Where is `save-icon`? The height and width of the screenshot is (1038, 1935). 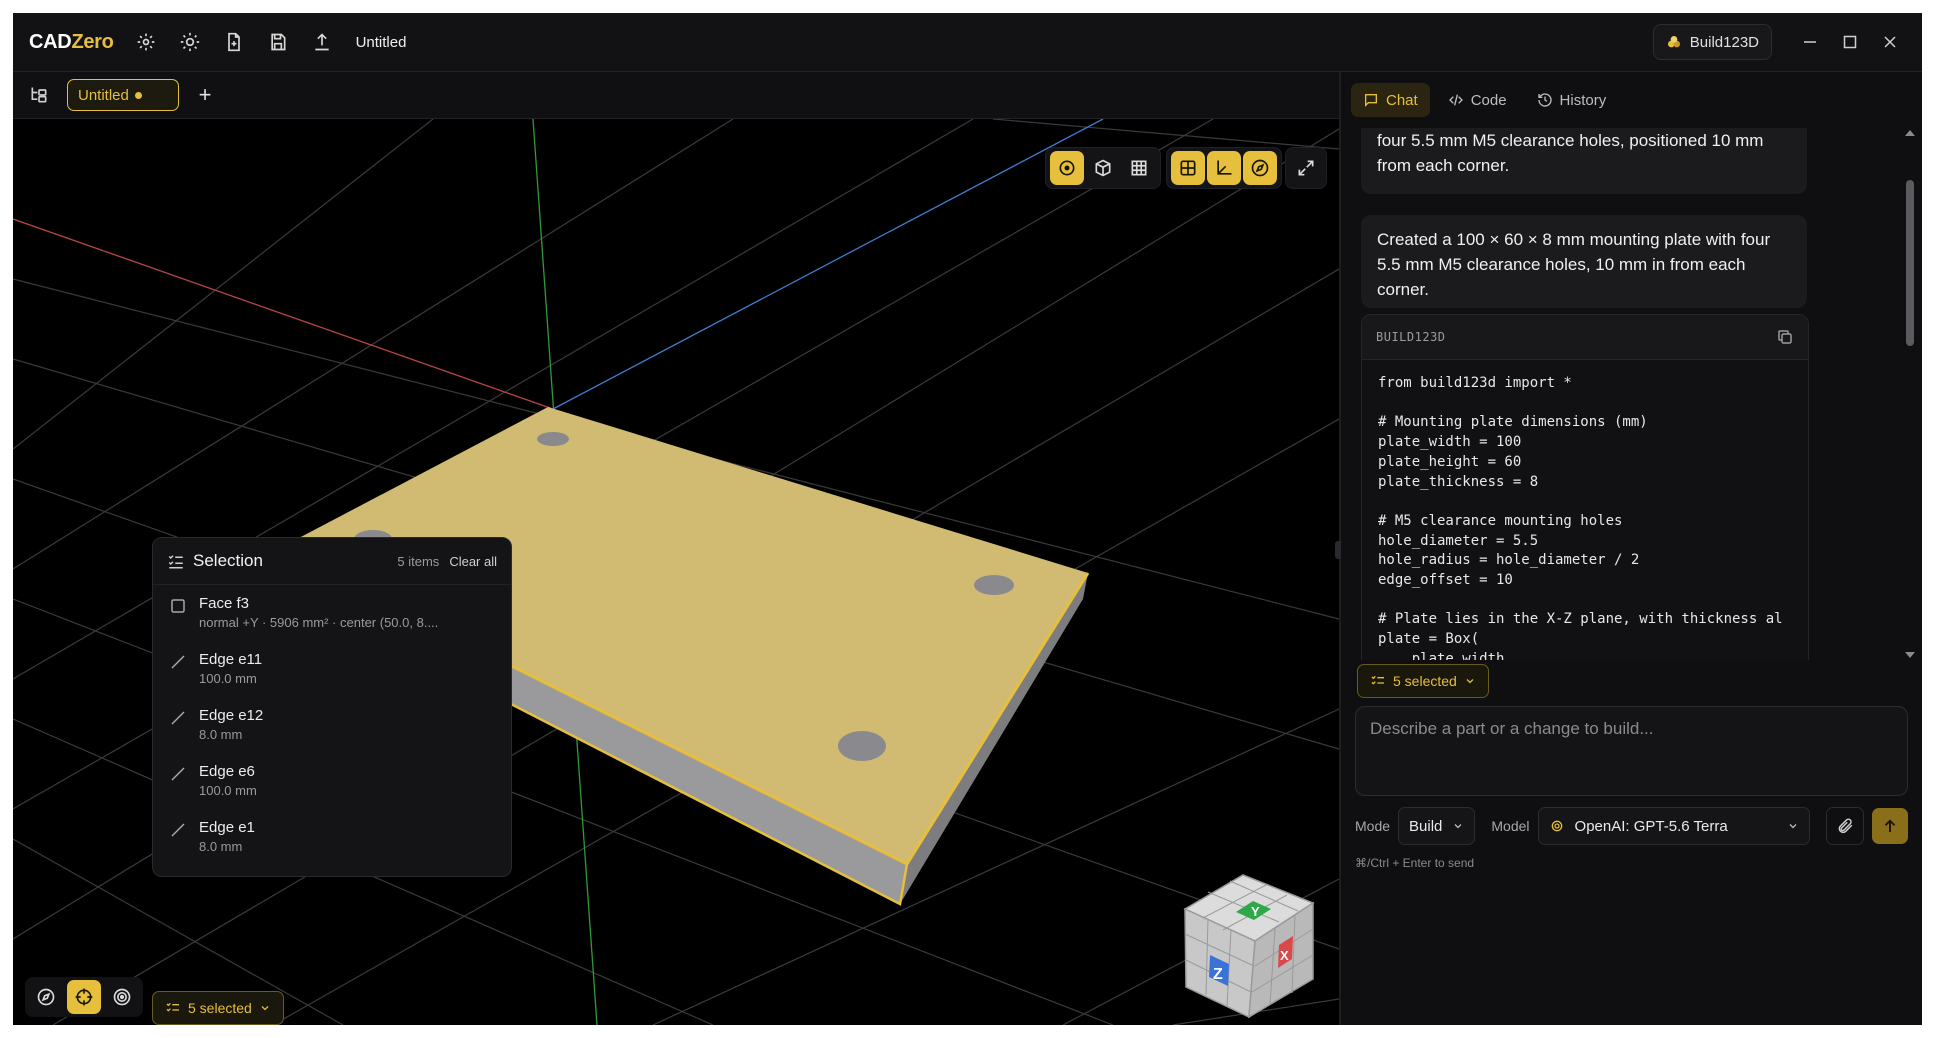
save-icon is located at coordinates (278, 42).